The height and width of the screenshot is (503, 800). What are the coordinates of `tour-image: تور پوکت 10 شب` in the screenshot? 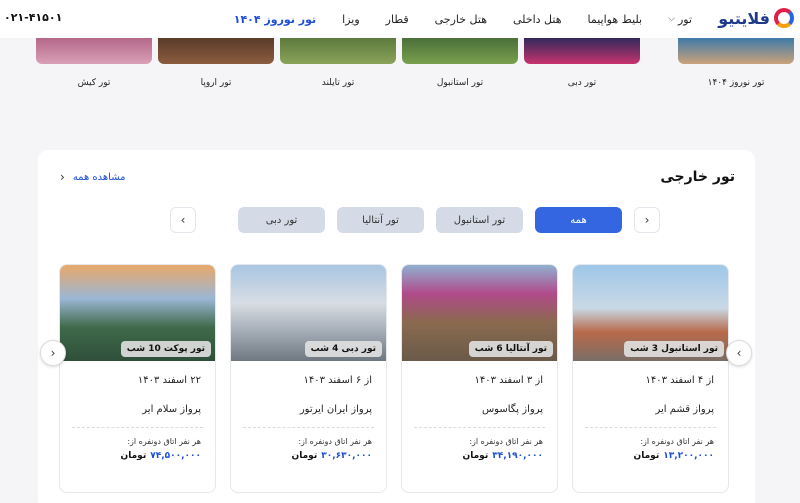 It's located at (137, 313).